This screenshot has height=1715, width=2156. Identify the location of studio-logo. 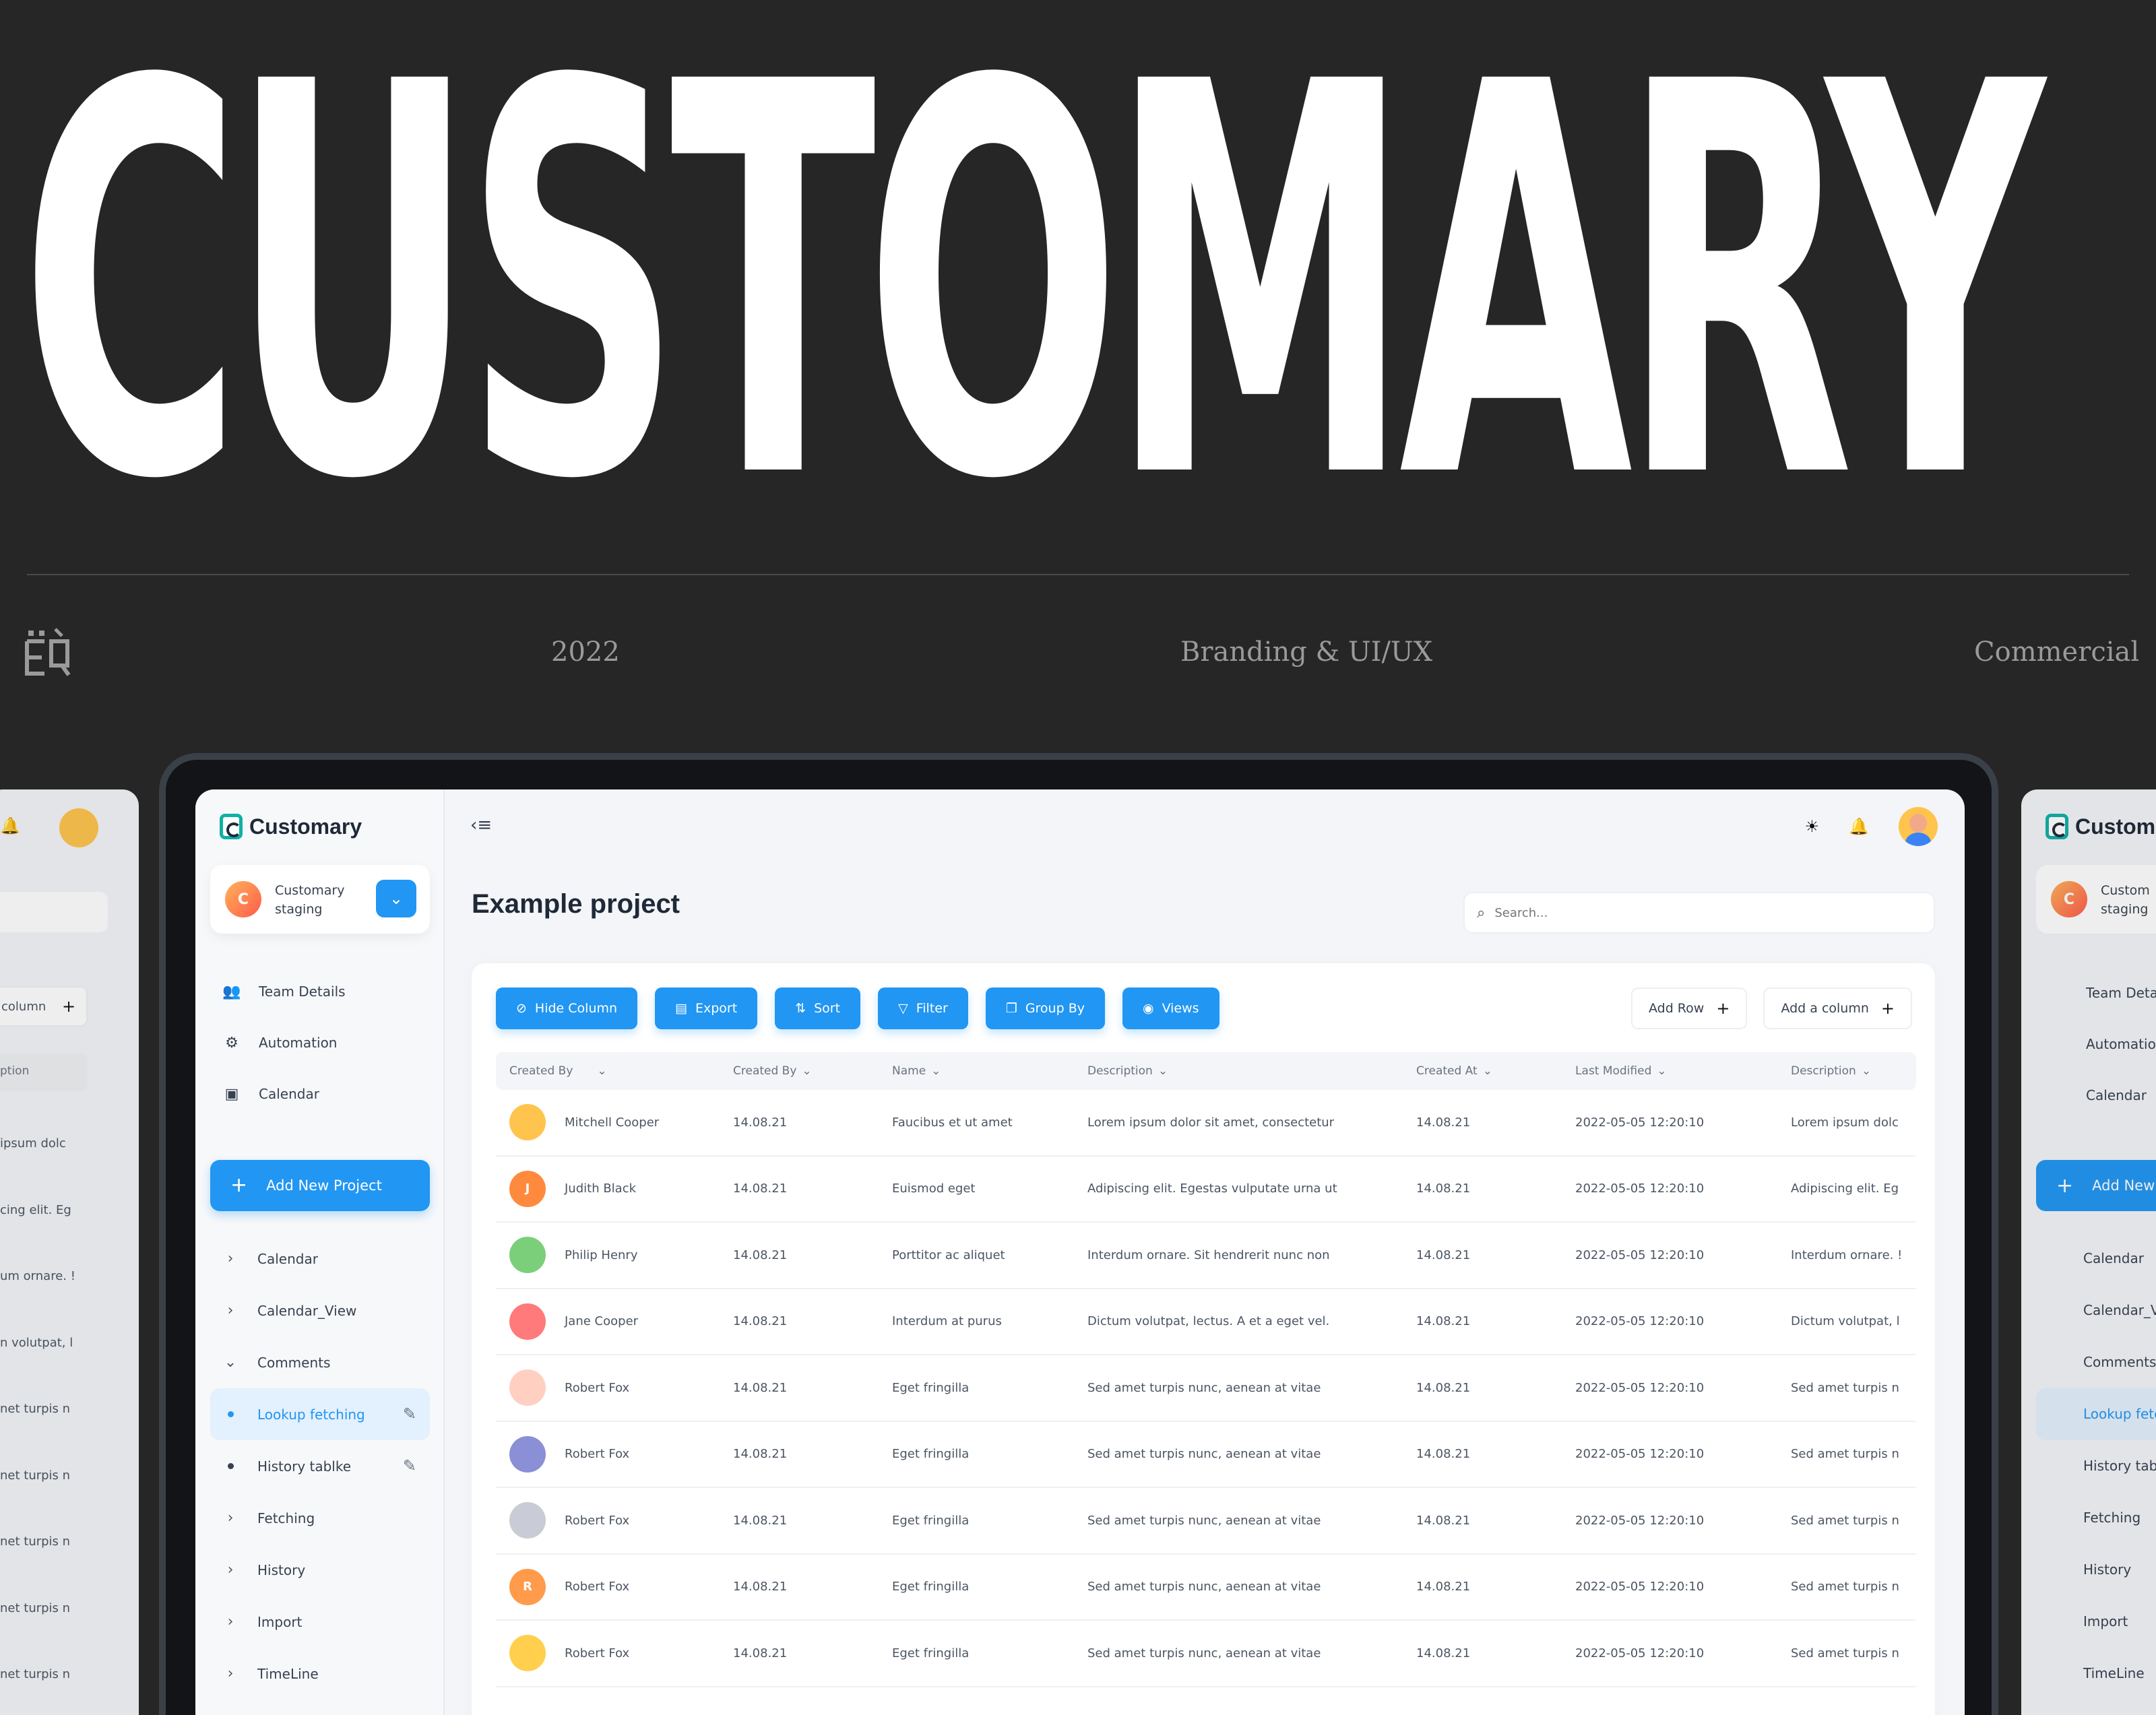
(48, 652).